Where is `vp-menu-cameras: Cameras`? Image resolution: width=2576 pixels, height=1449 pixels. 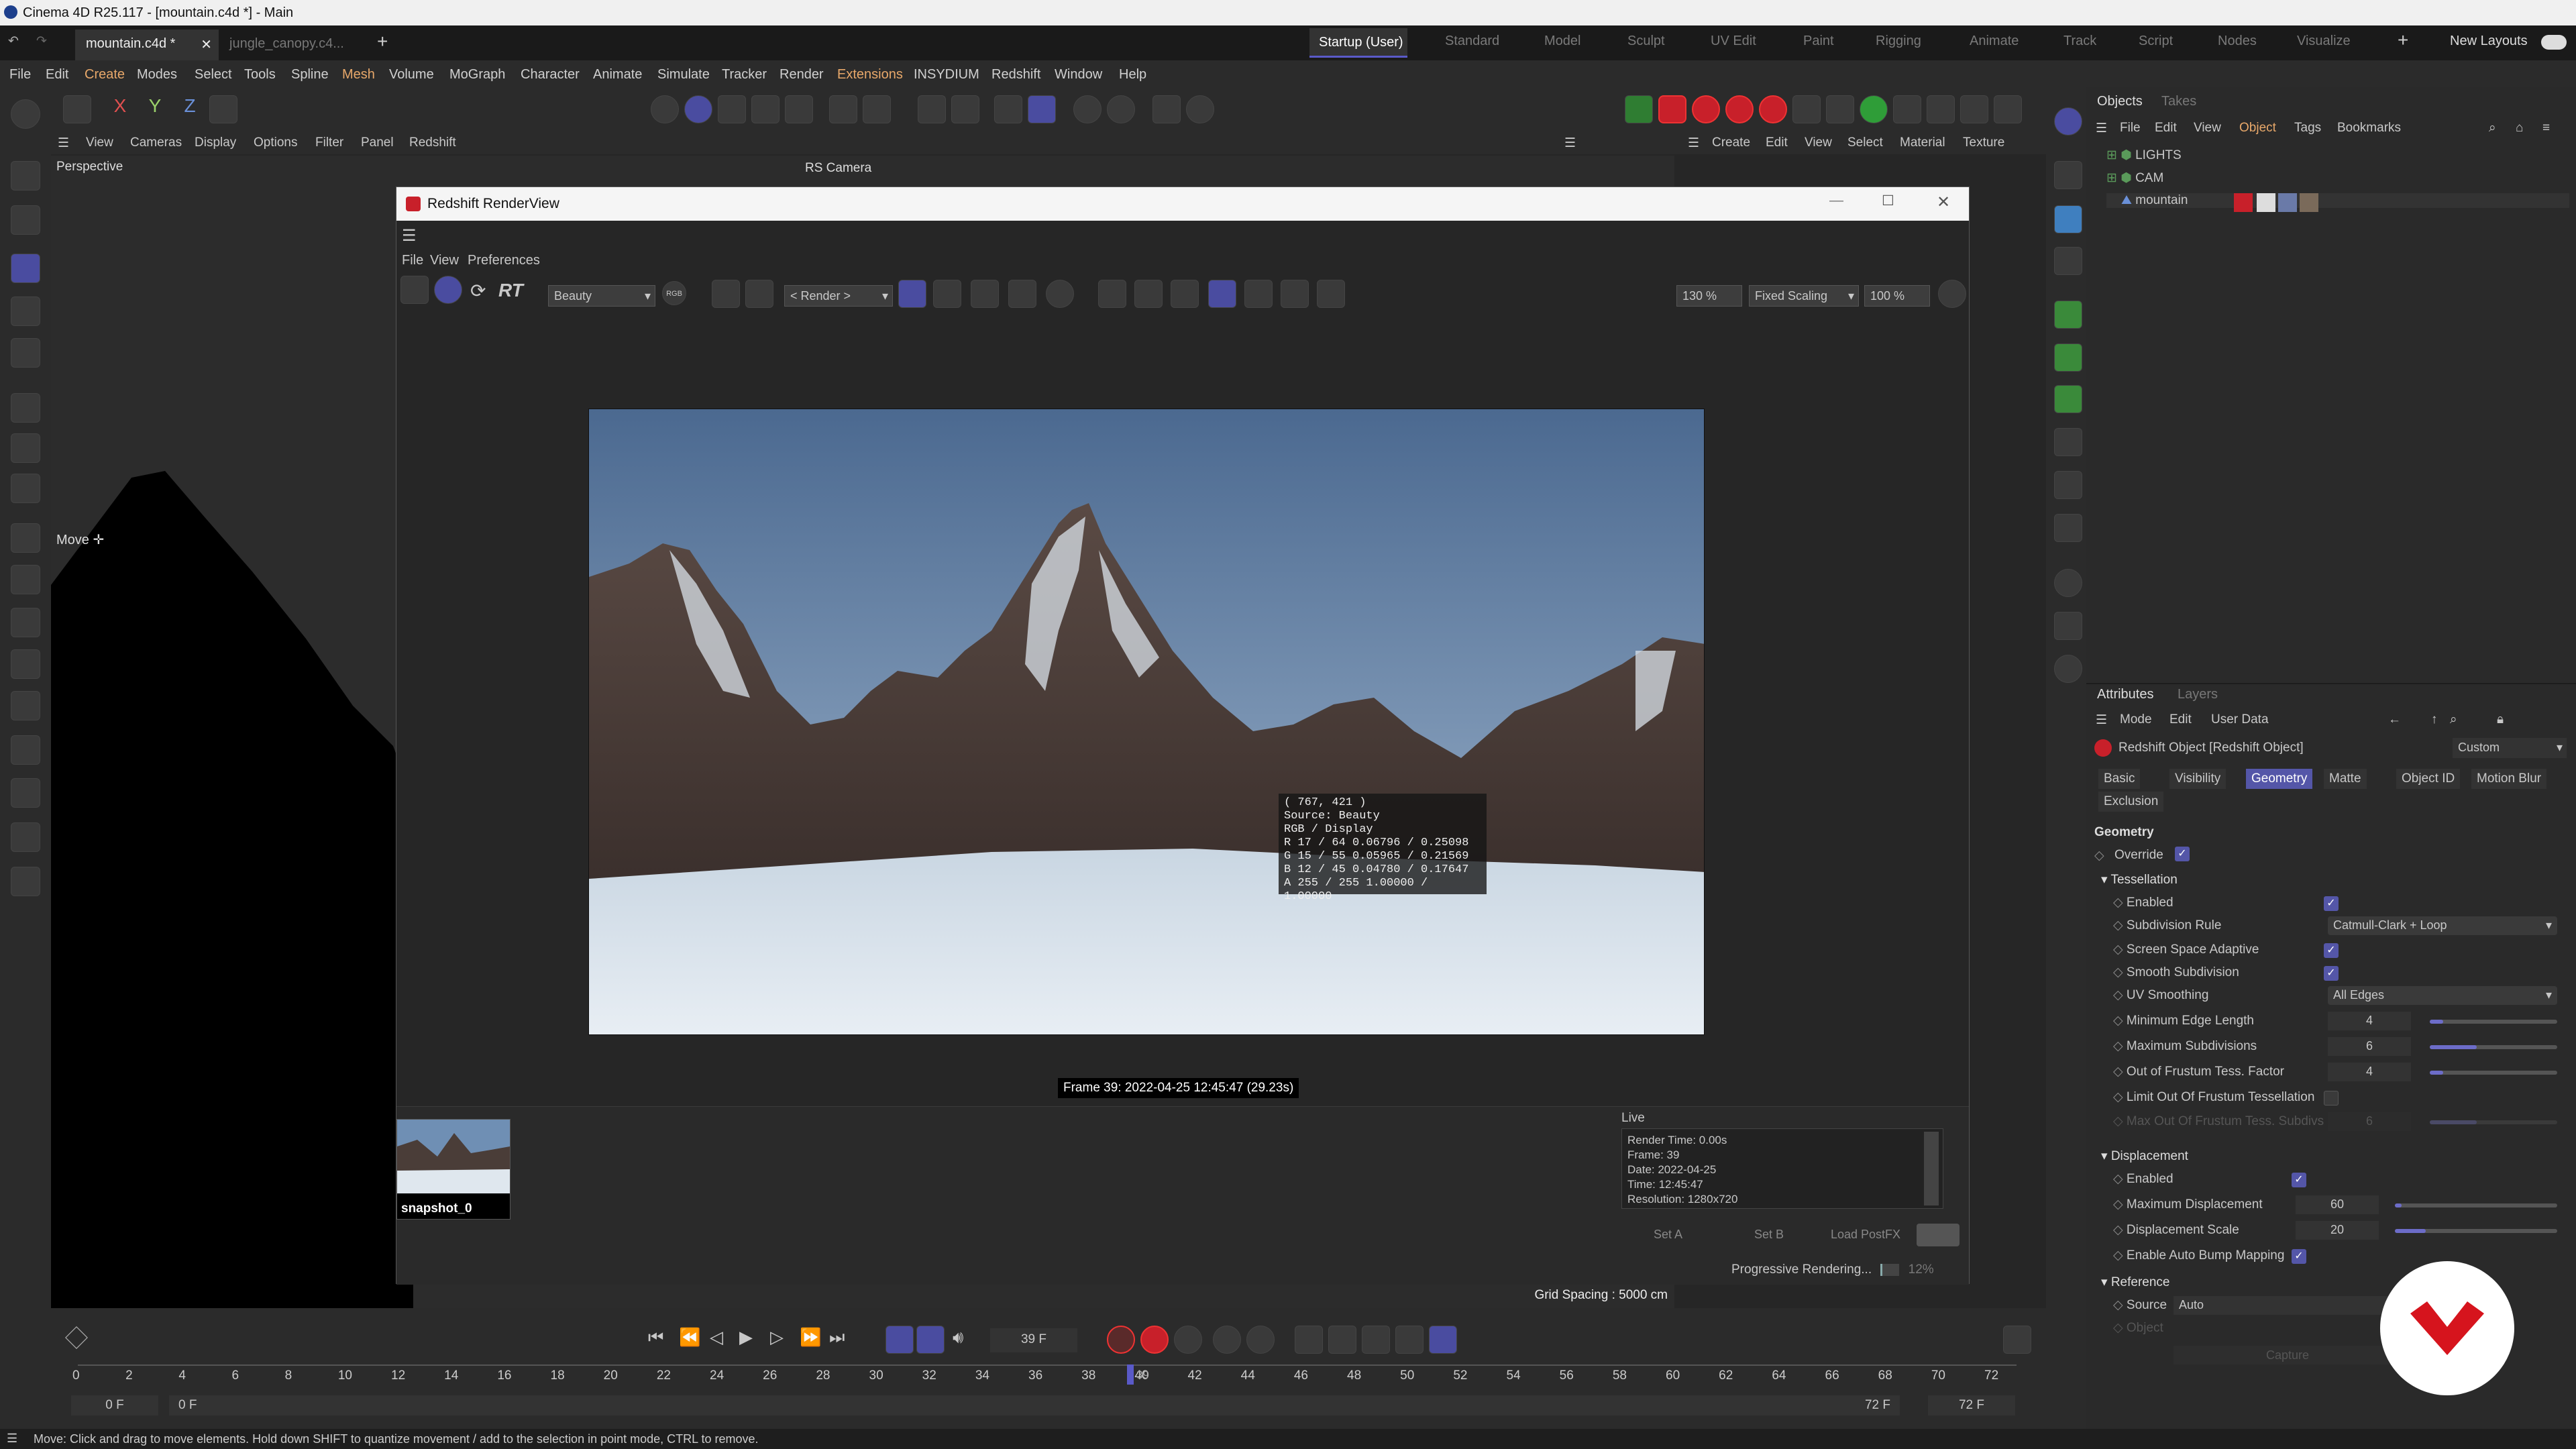
vp-menu-cameras: Cameras is located at coordinates (156, 143).